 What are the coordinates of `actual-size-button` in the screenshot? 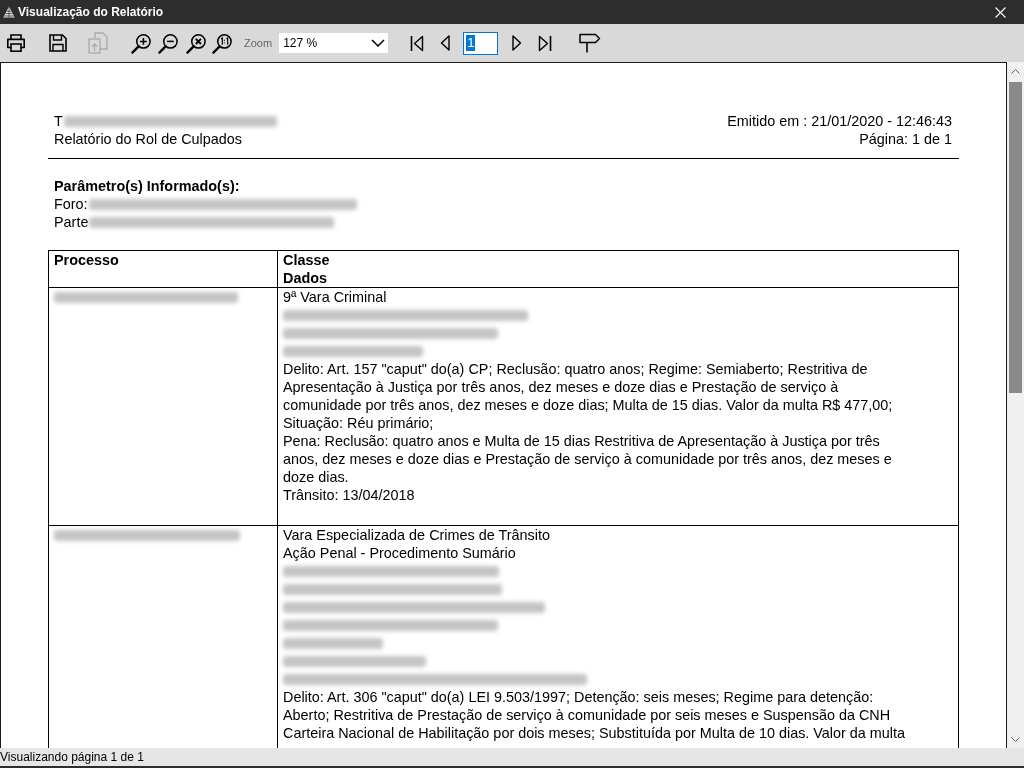 It's located at (222, 43).